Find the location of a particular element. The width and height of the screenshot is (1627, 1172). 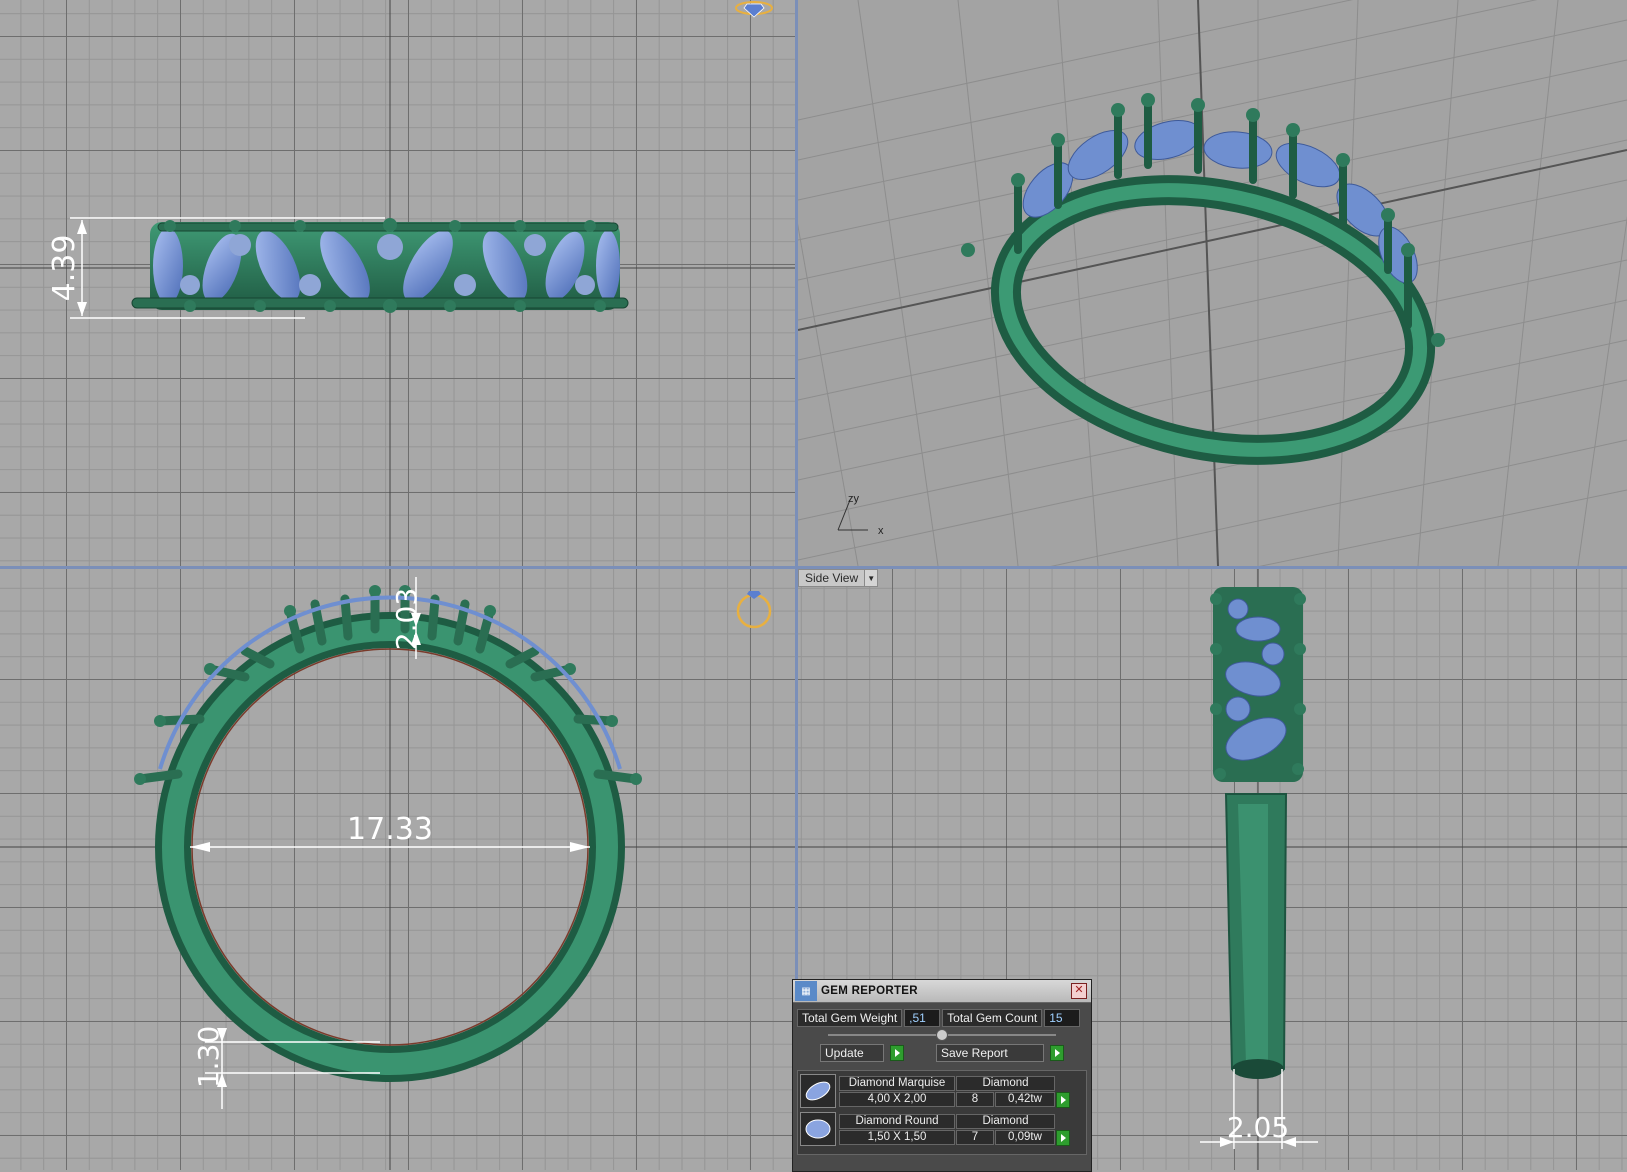

dimension-top-thickness: 2.03 is located at coordinates (406, 618).